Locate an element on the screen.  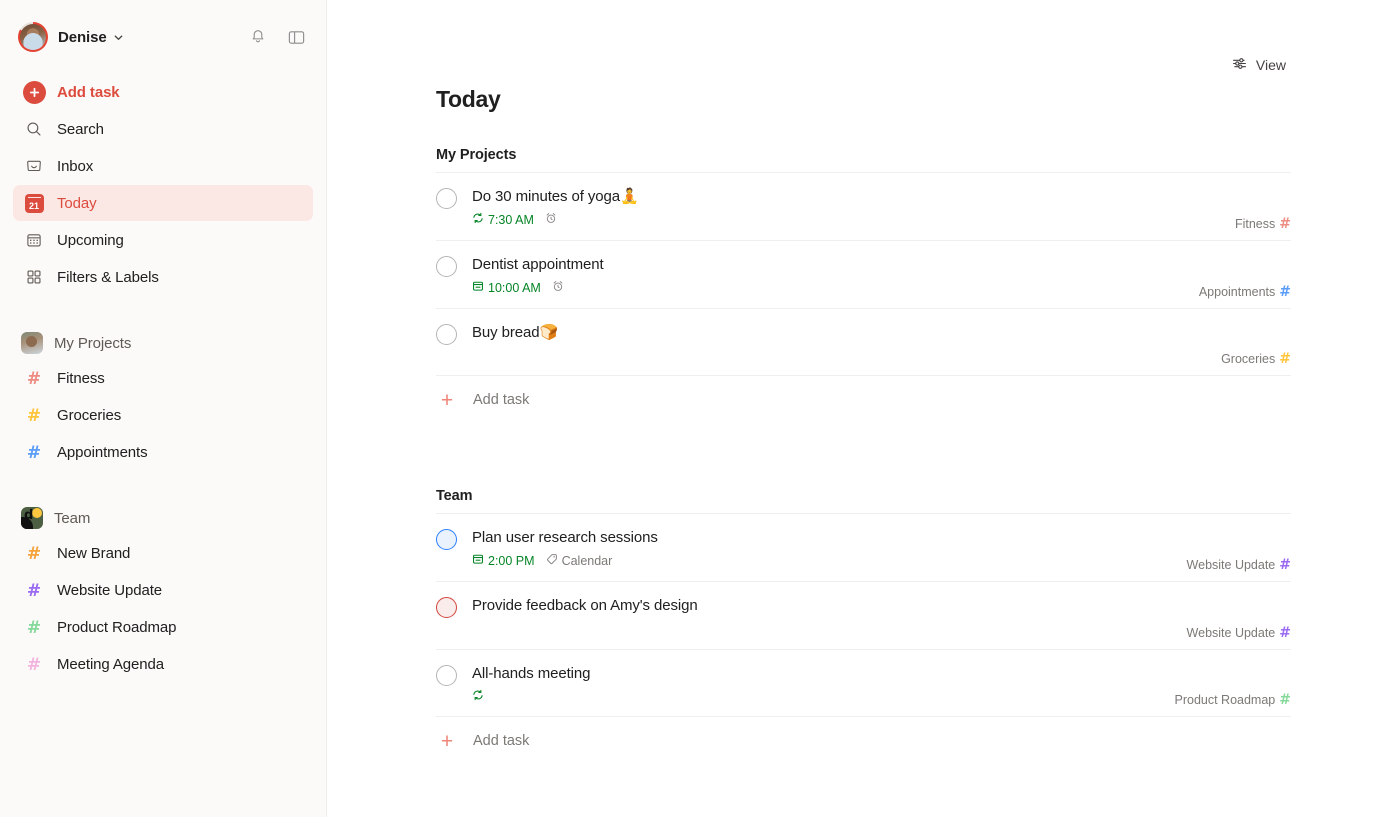
task-due-date: 10:00 AM is located at coordinates (506, 287).